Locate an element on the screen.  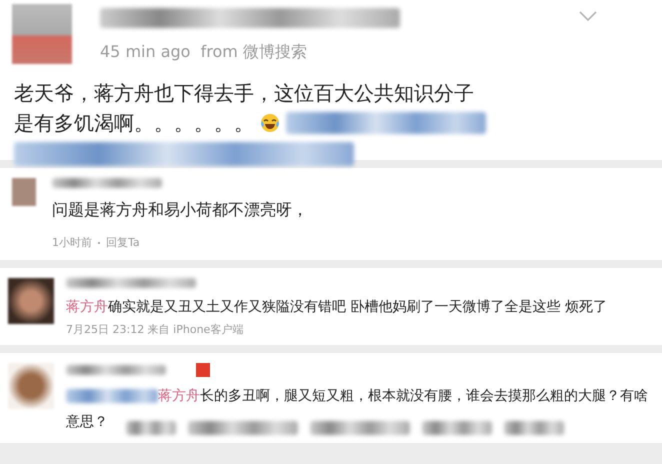
post-text-line: 老天爷，蒋方舟也下得去手，这位百大公共知识分子 is located at coordinates (244, 93).